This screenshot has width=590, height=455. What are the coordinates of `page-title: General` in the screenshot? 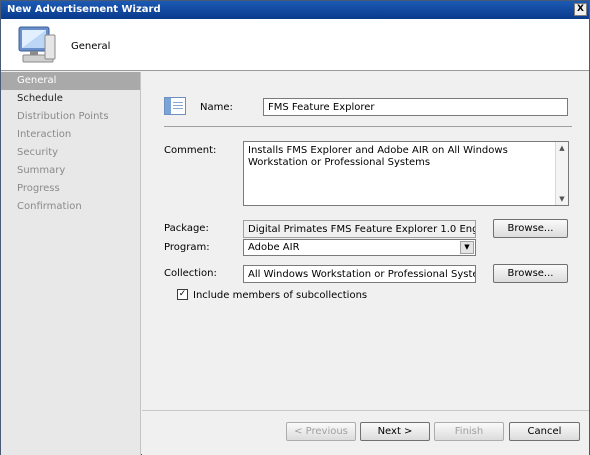 It's located at (91, 46).